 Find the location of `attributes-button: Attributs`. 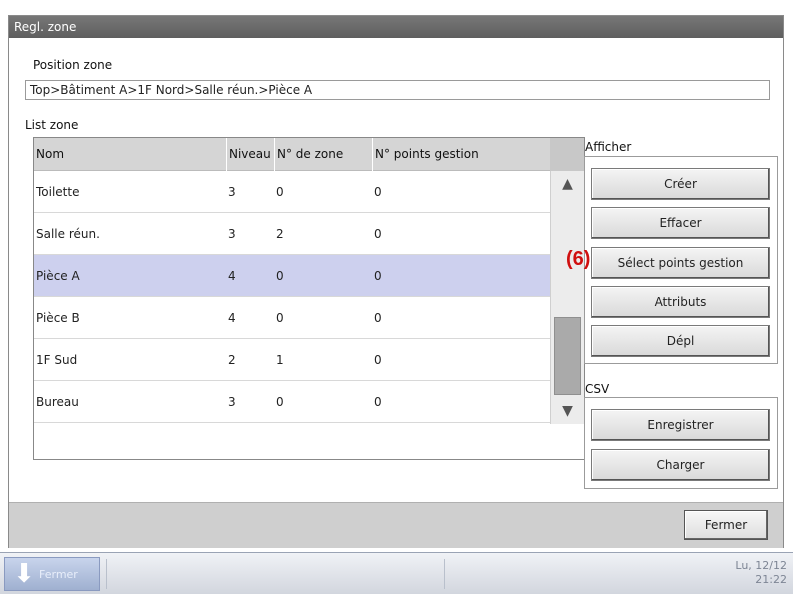

attributes-button: Attributs is located at coordinates (680, 302).